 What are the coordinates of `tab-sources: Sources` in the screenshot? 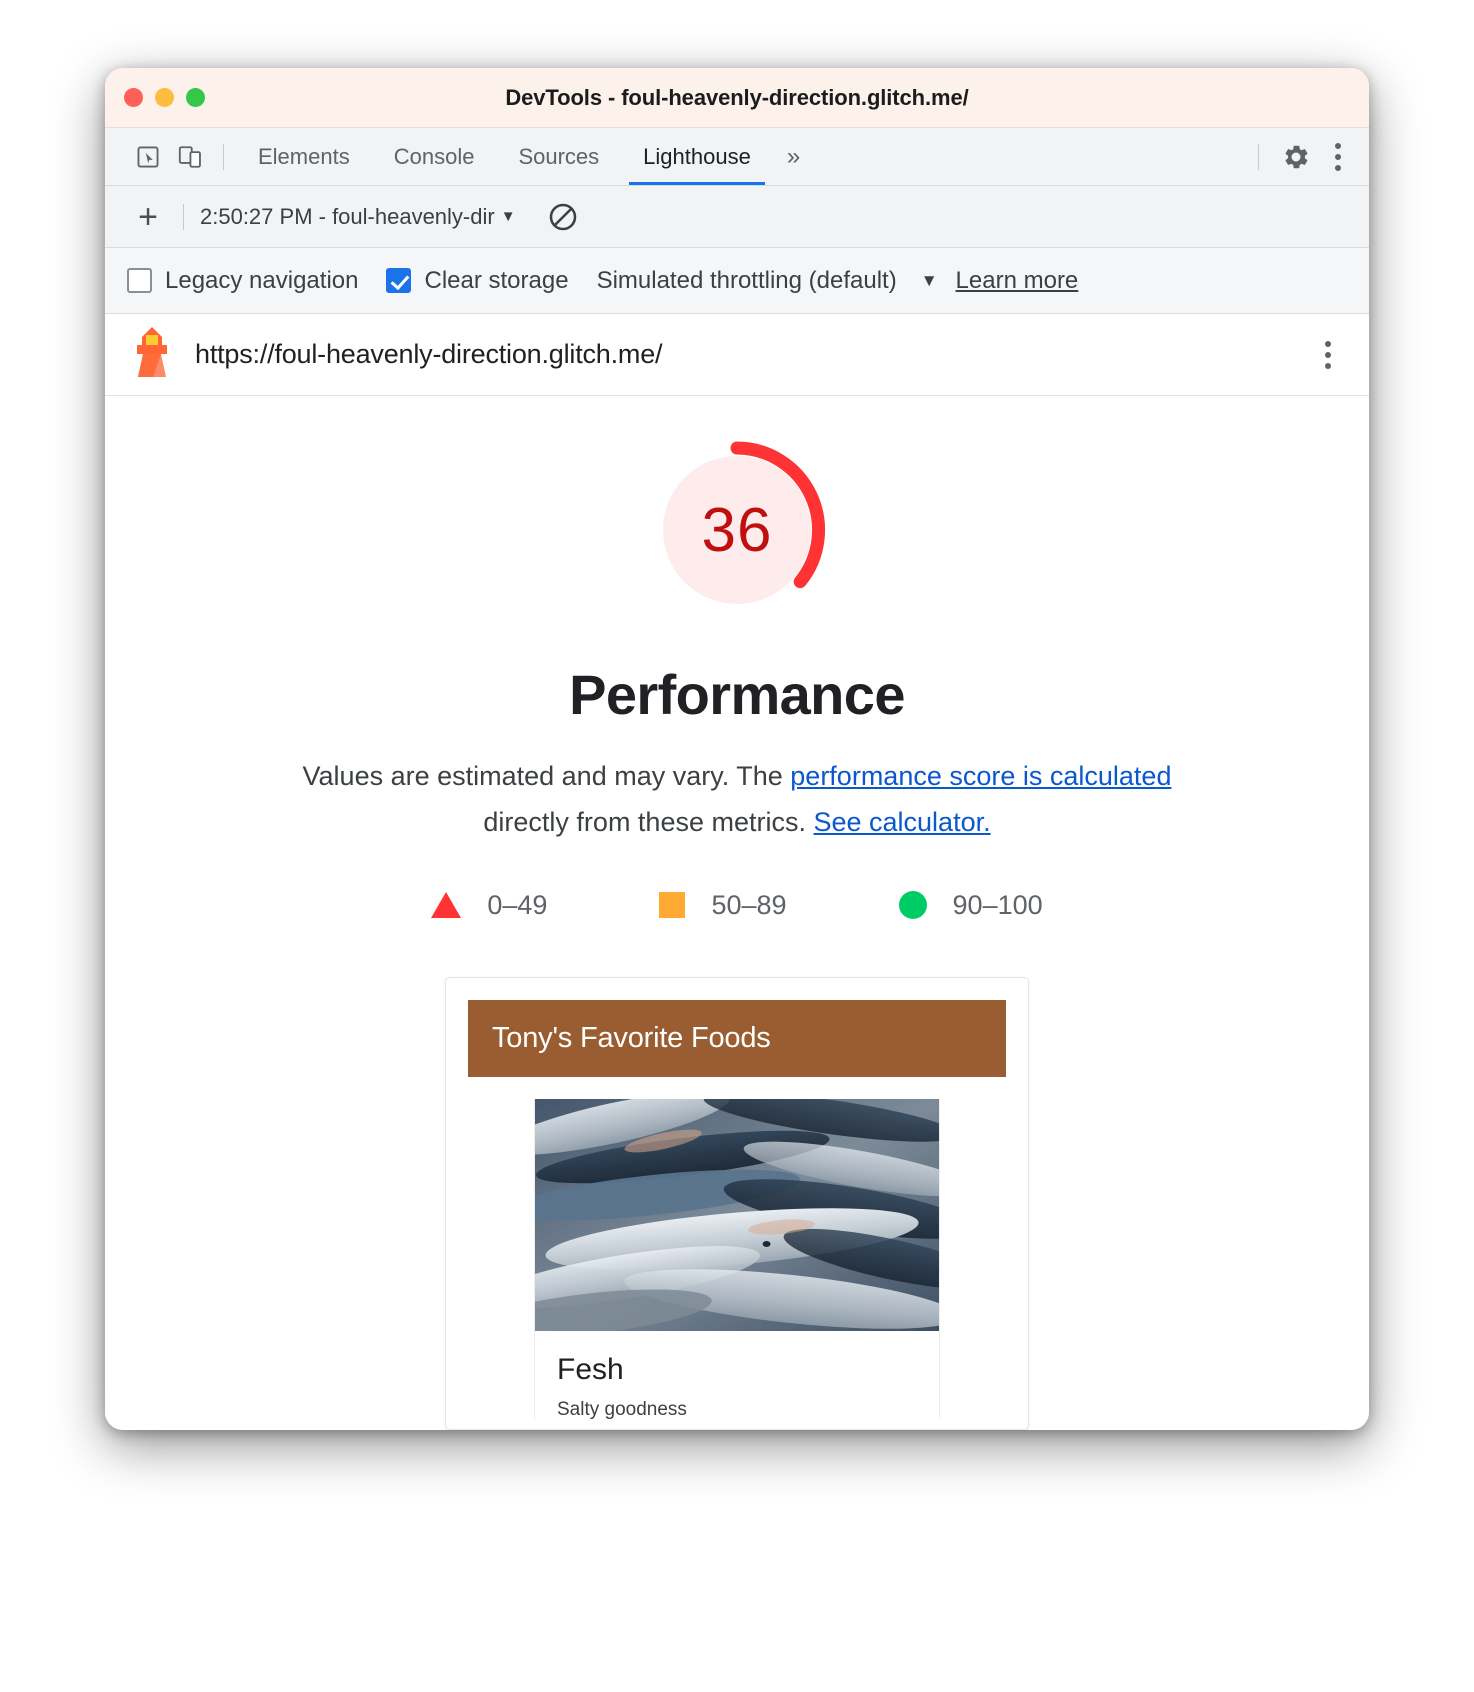 It's located at (558, 156).